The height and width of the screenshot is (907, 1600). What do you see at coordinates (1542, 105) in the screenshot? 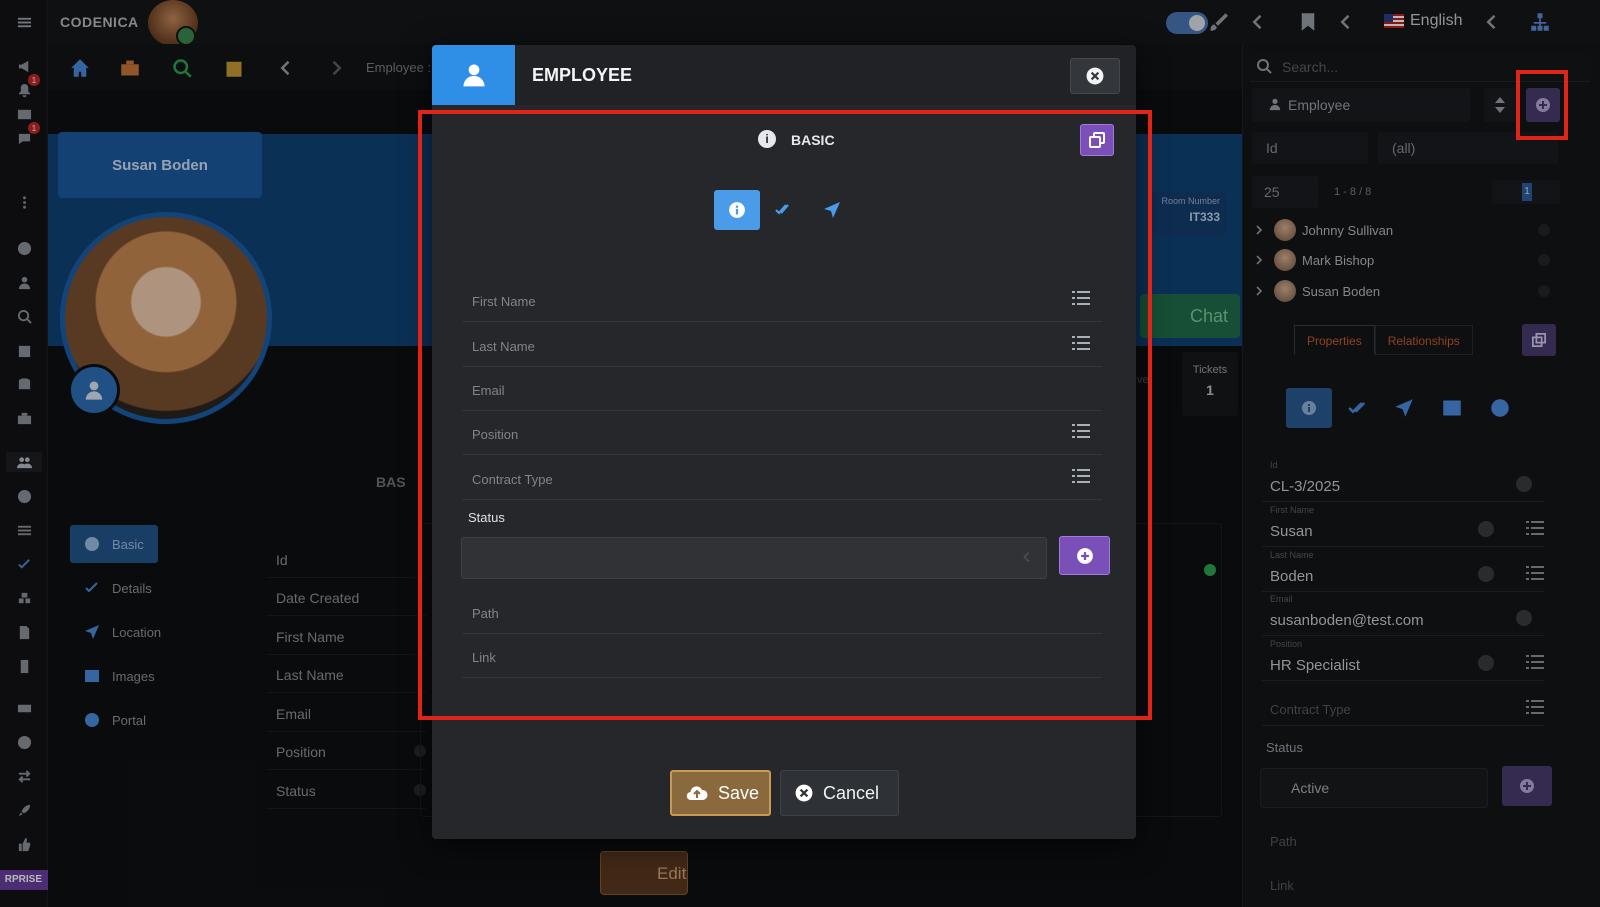
I see `highlight-box-add-button` at bounding box center [1542, 105].